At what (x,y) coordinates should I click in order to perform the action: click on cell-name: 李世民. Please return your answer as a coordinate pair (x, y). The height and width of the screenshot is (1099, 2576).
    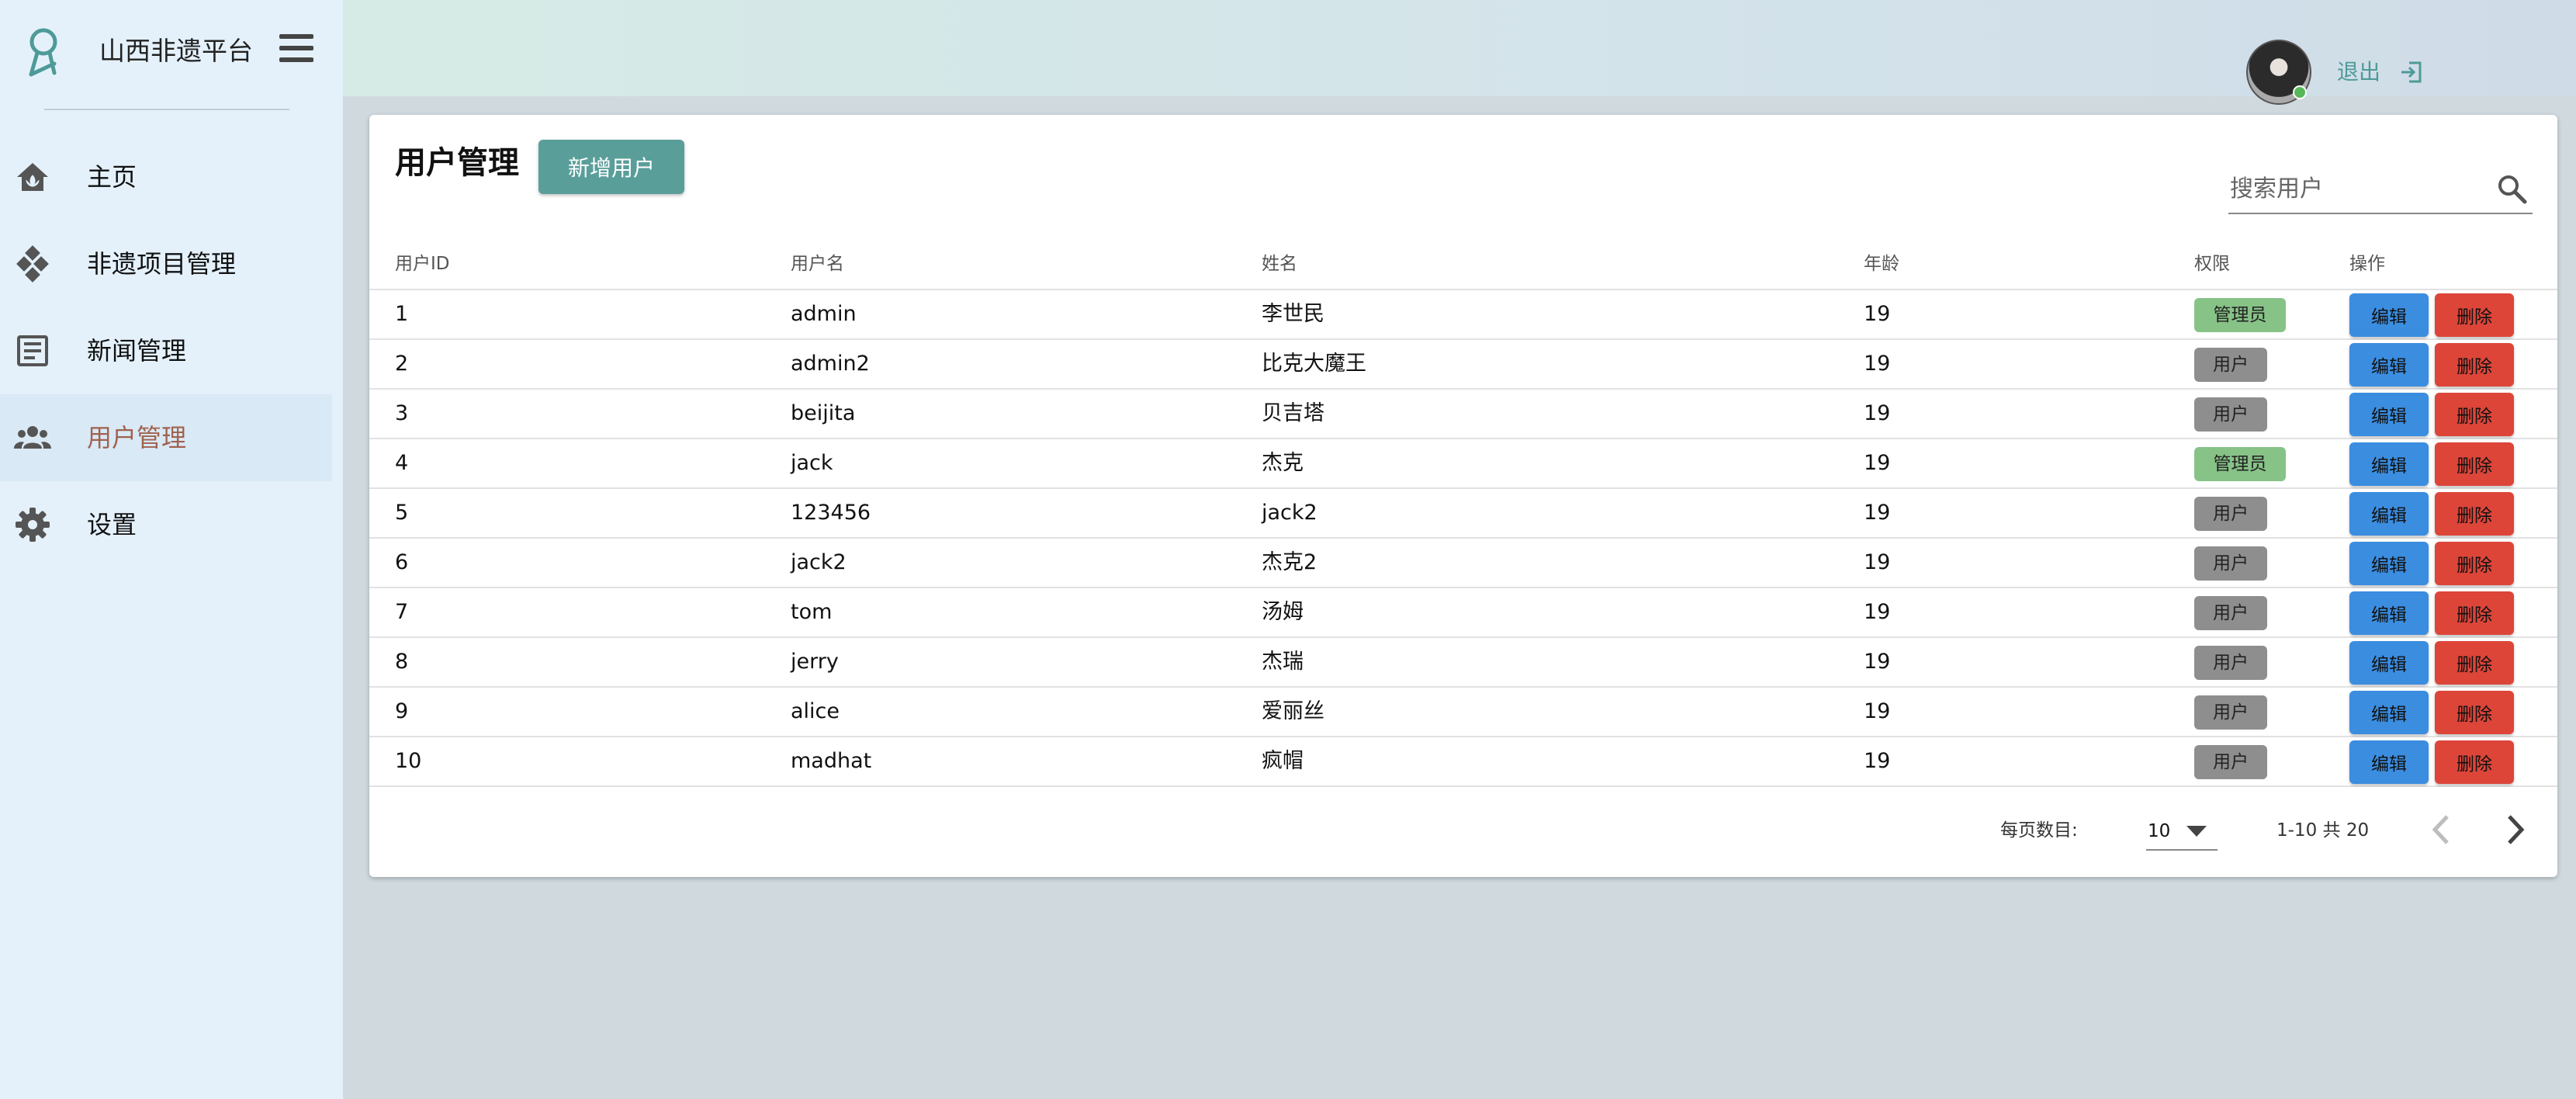
    Looking at the image, I should click on (1293, 314).